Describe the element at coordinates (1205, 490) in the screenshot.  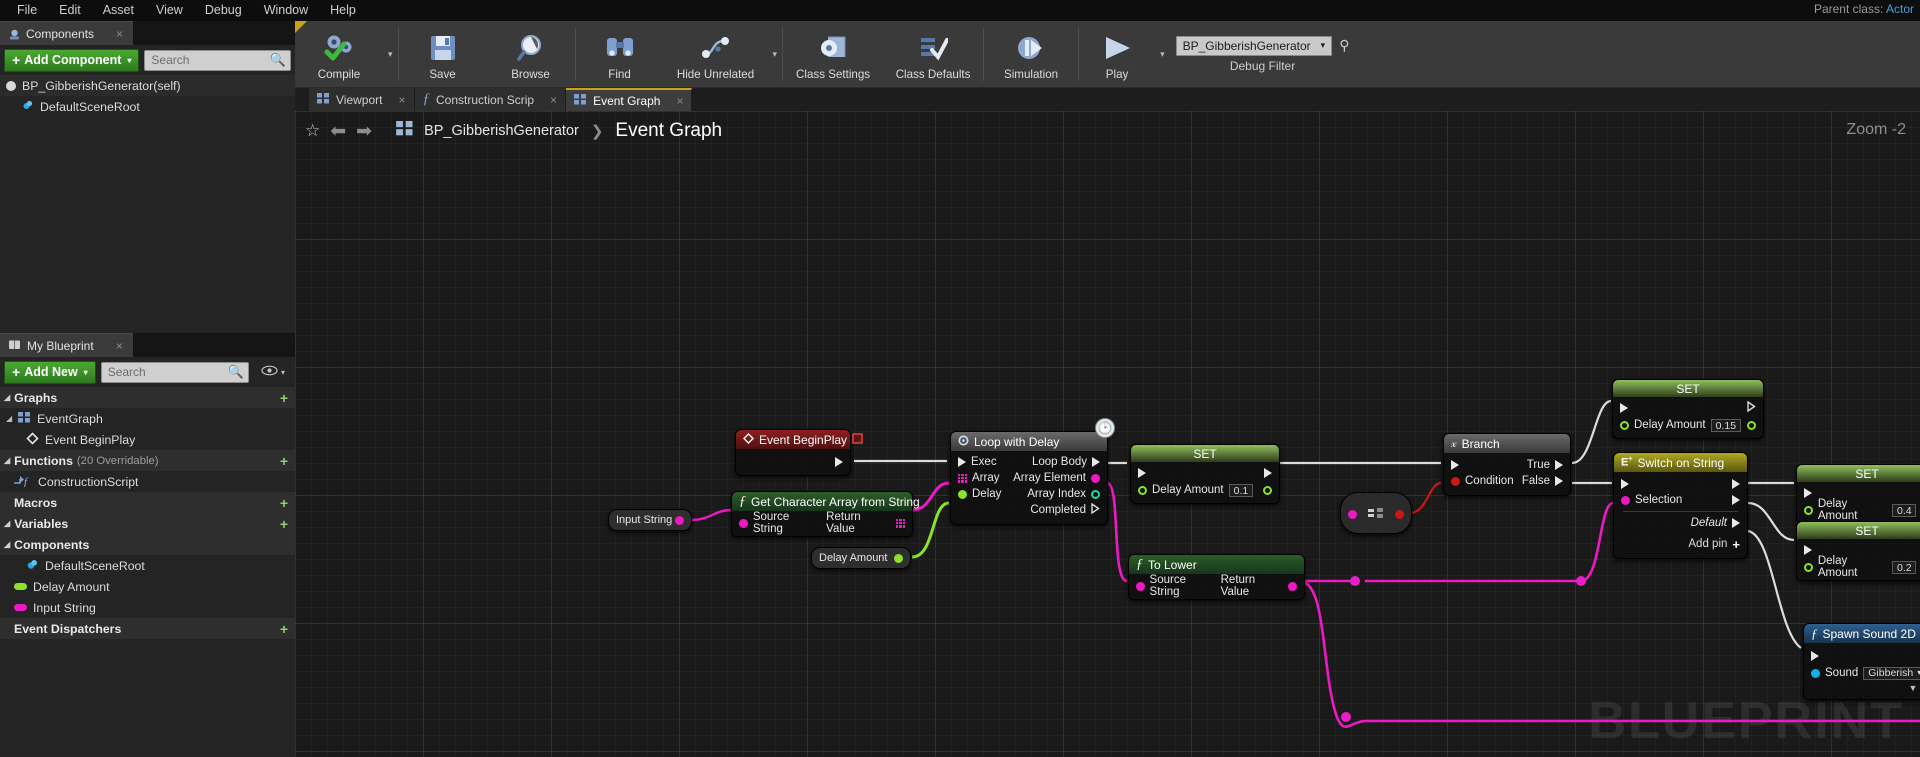
I see `pin-row-delay-amount: Delay Amount 0.1` at that location.